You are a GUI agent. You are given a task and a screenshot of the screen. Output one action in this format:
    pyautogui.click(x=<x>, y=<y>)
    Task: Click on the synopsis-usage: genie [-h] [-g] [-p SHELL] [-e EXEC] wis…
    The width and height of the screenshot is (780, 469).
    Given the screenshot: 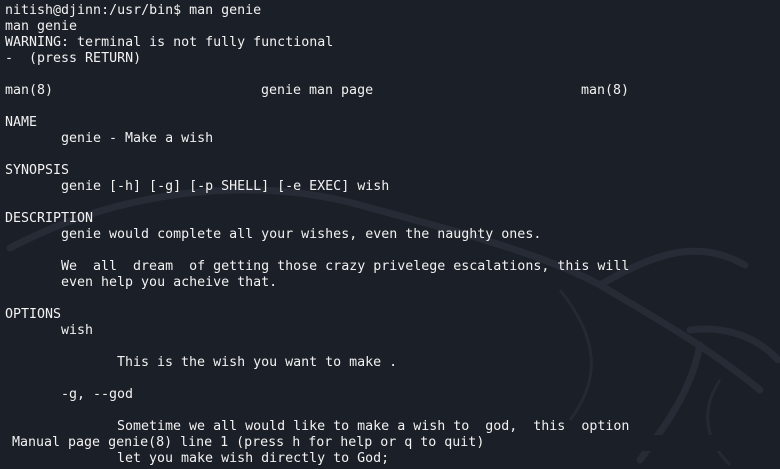 What is the action you would take?
    pyautogui.click(x=225, y=186)
    